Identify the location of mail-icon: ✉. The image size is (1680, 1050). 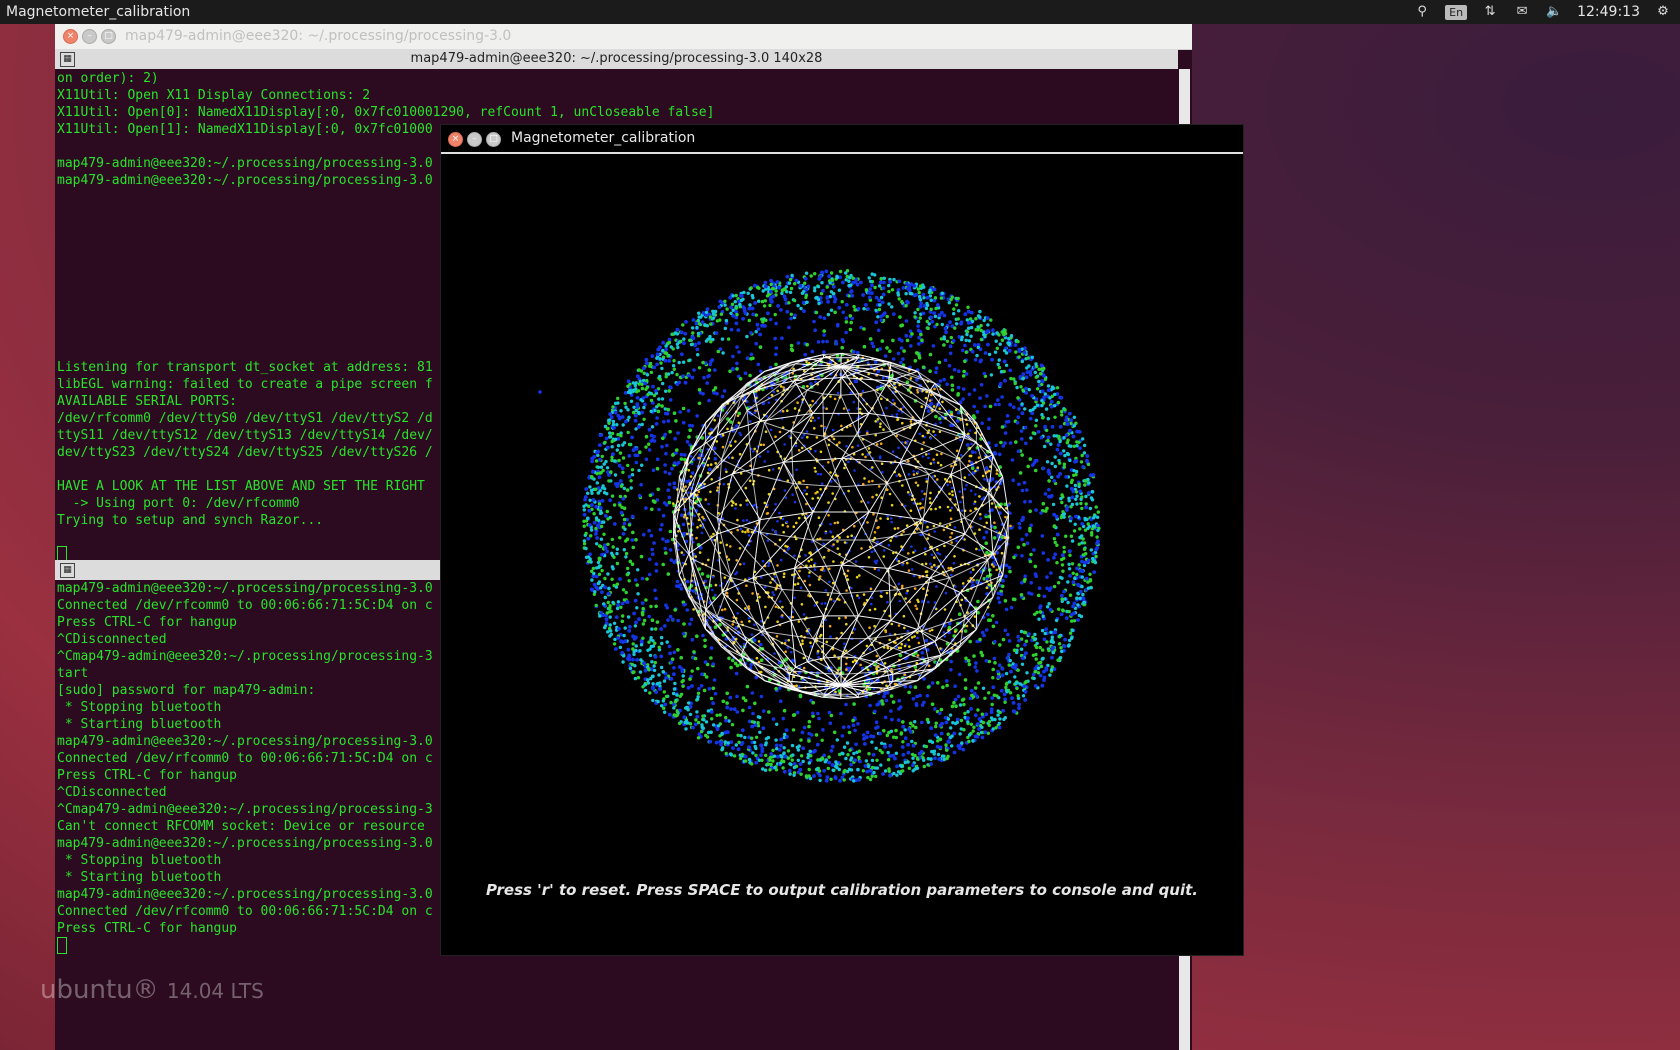
(1522, 12).